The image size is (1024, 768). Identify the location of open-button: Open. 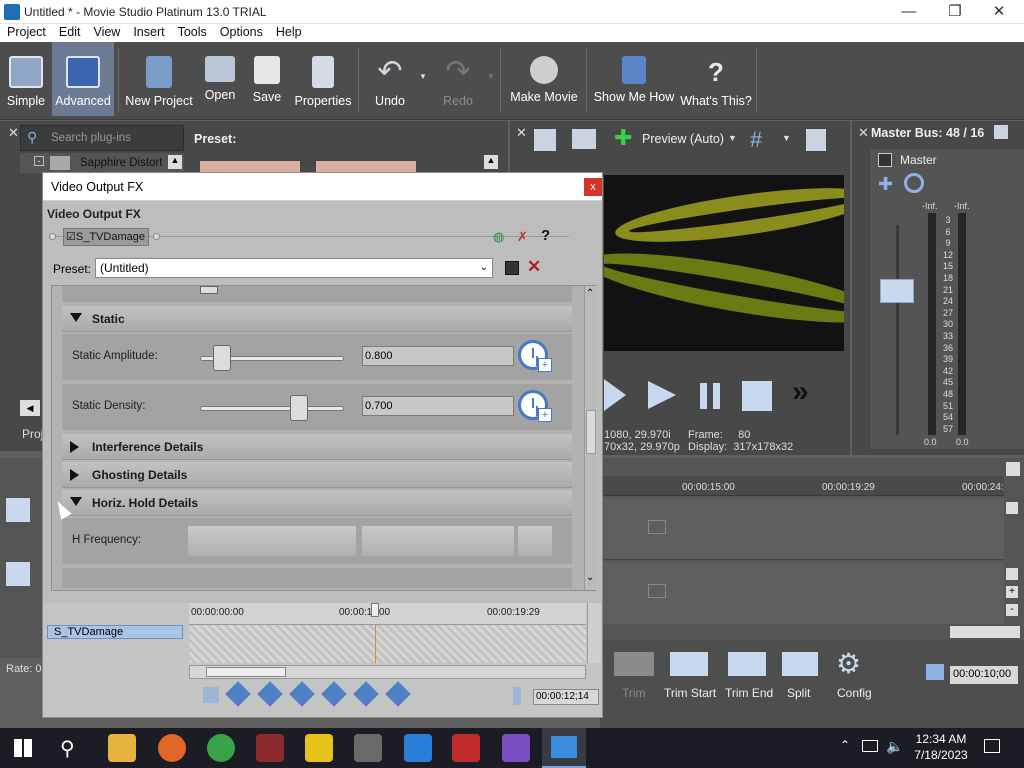
(220, 79).